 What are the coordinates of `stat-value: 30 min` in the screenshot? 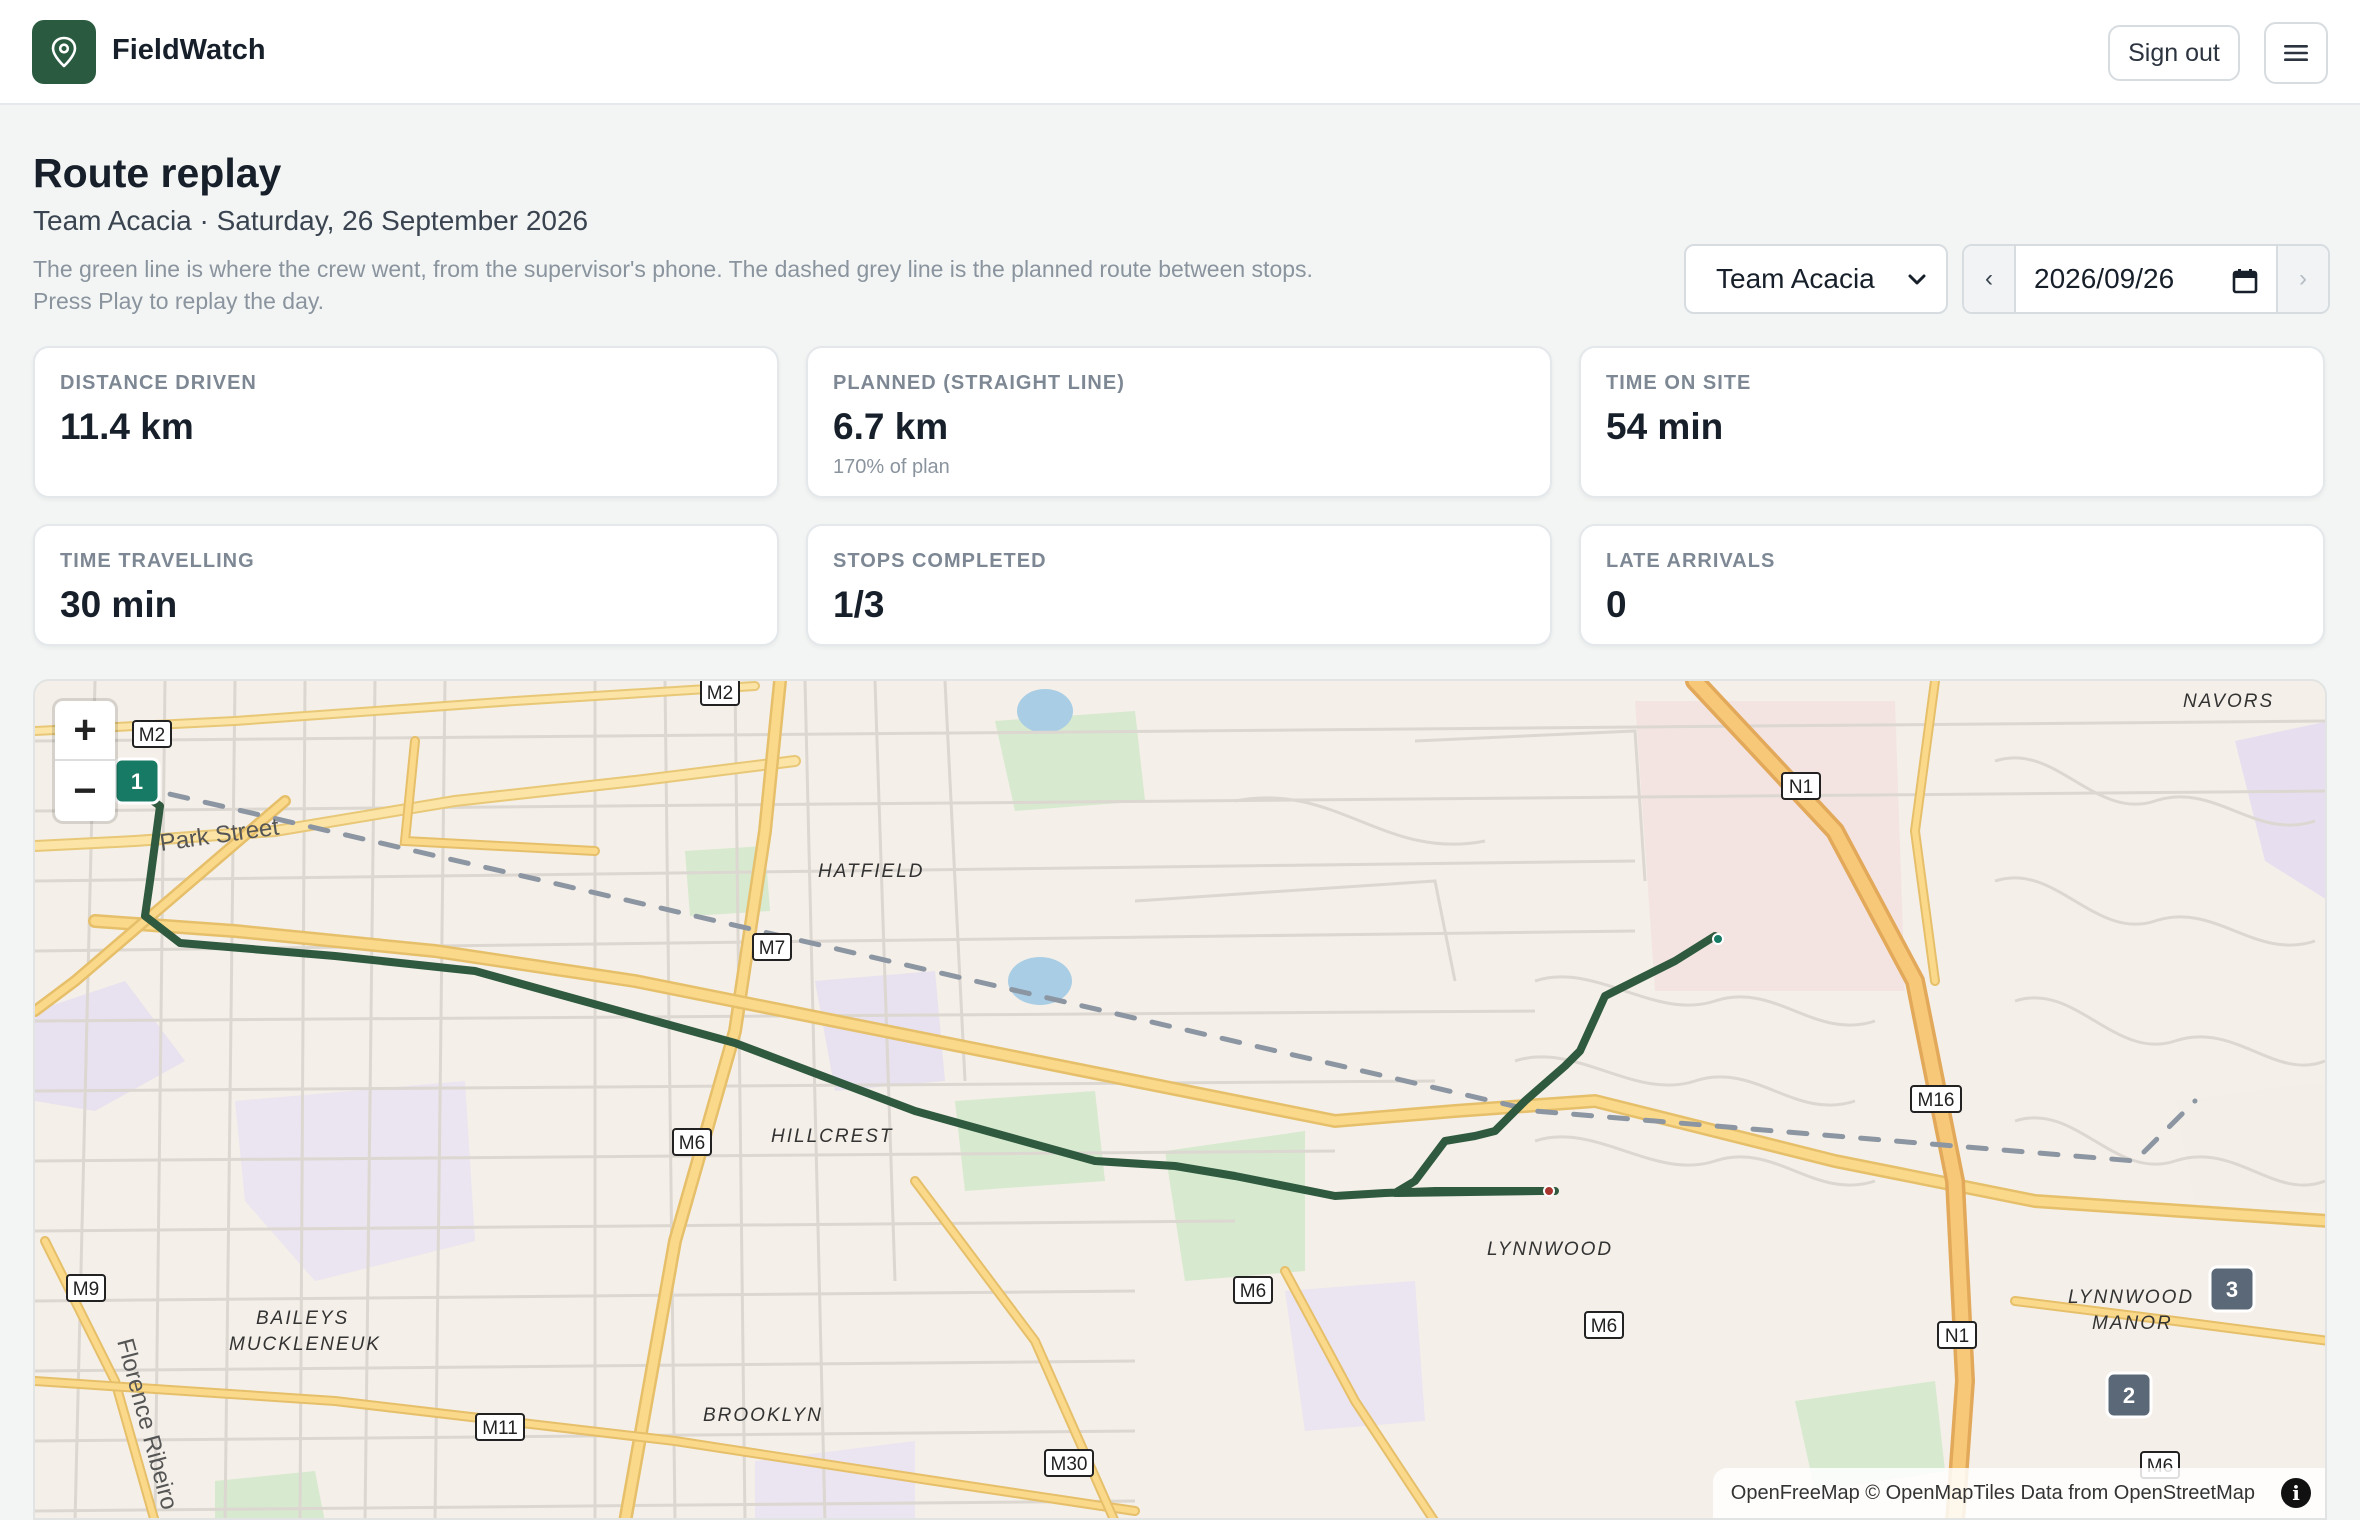 It's located at (119, 604).